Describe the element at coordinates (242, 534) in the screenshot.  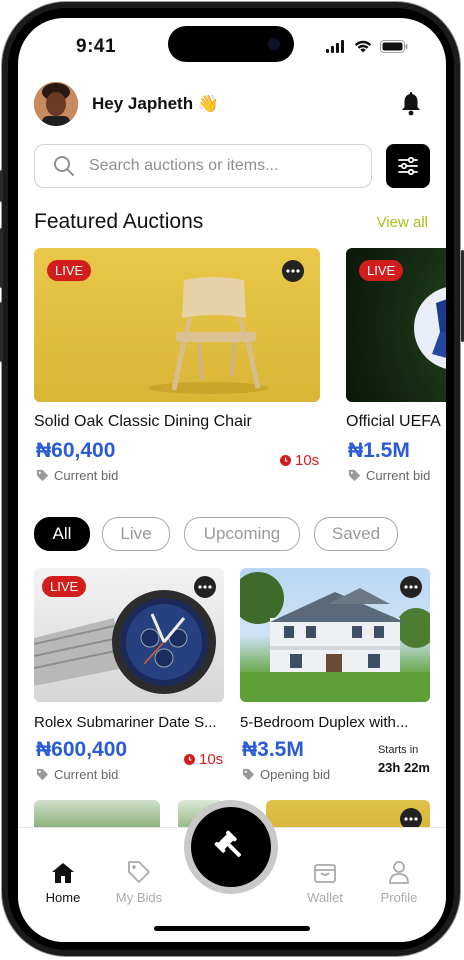
I see `filter-chip-upcoming: Upcoming` at that location.